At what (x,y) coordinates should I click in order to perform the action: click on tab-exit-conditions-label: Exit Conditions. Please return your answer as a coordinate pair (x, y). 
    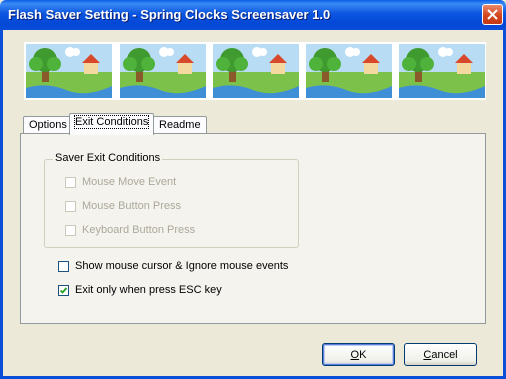
    Looking at the image, I should click on (111, 122).